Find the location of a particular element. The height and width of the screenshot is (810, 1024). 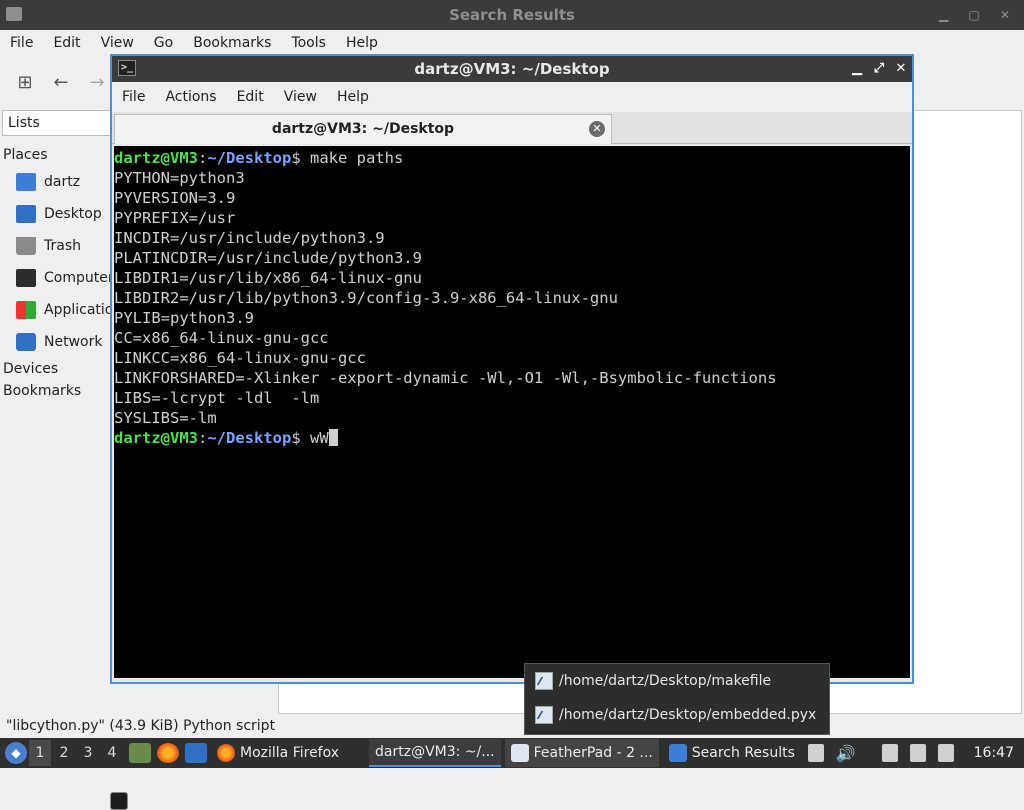

workspace-4: 4 is located at coordinates (112, 753).